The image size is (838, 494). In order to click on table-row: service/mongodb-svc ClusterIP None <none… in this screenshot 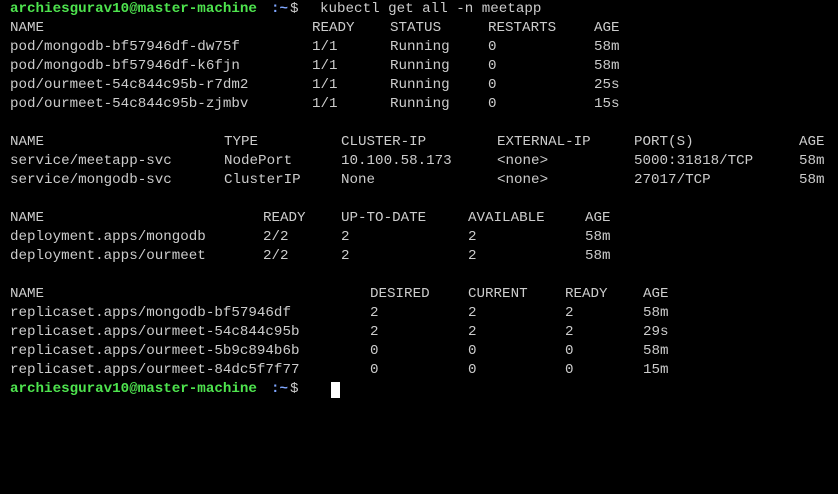, I will do `click(412, 180)`.